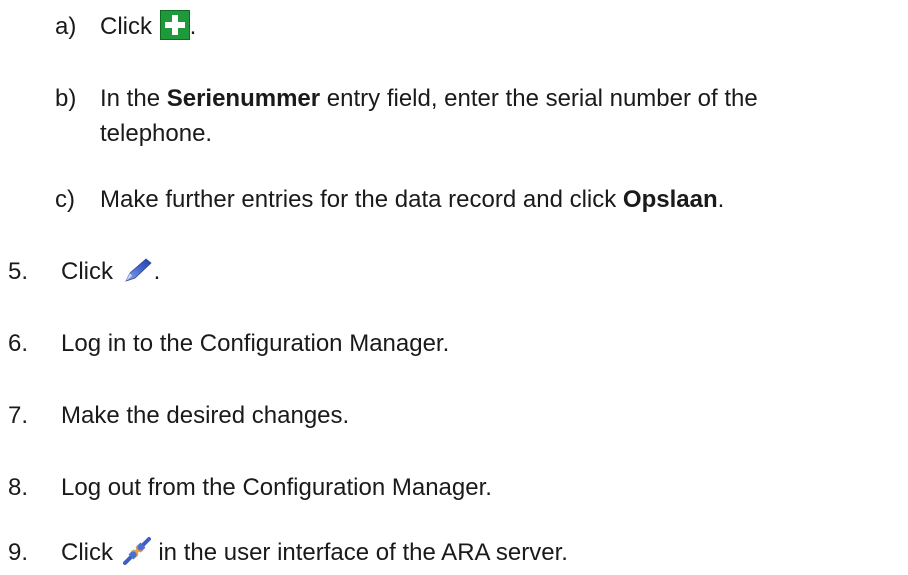  Describe the element at coordinates (156, 133) in the screenshot. I see `step-b-continuation: telephone.` at that location.